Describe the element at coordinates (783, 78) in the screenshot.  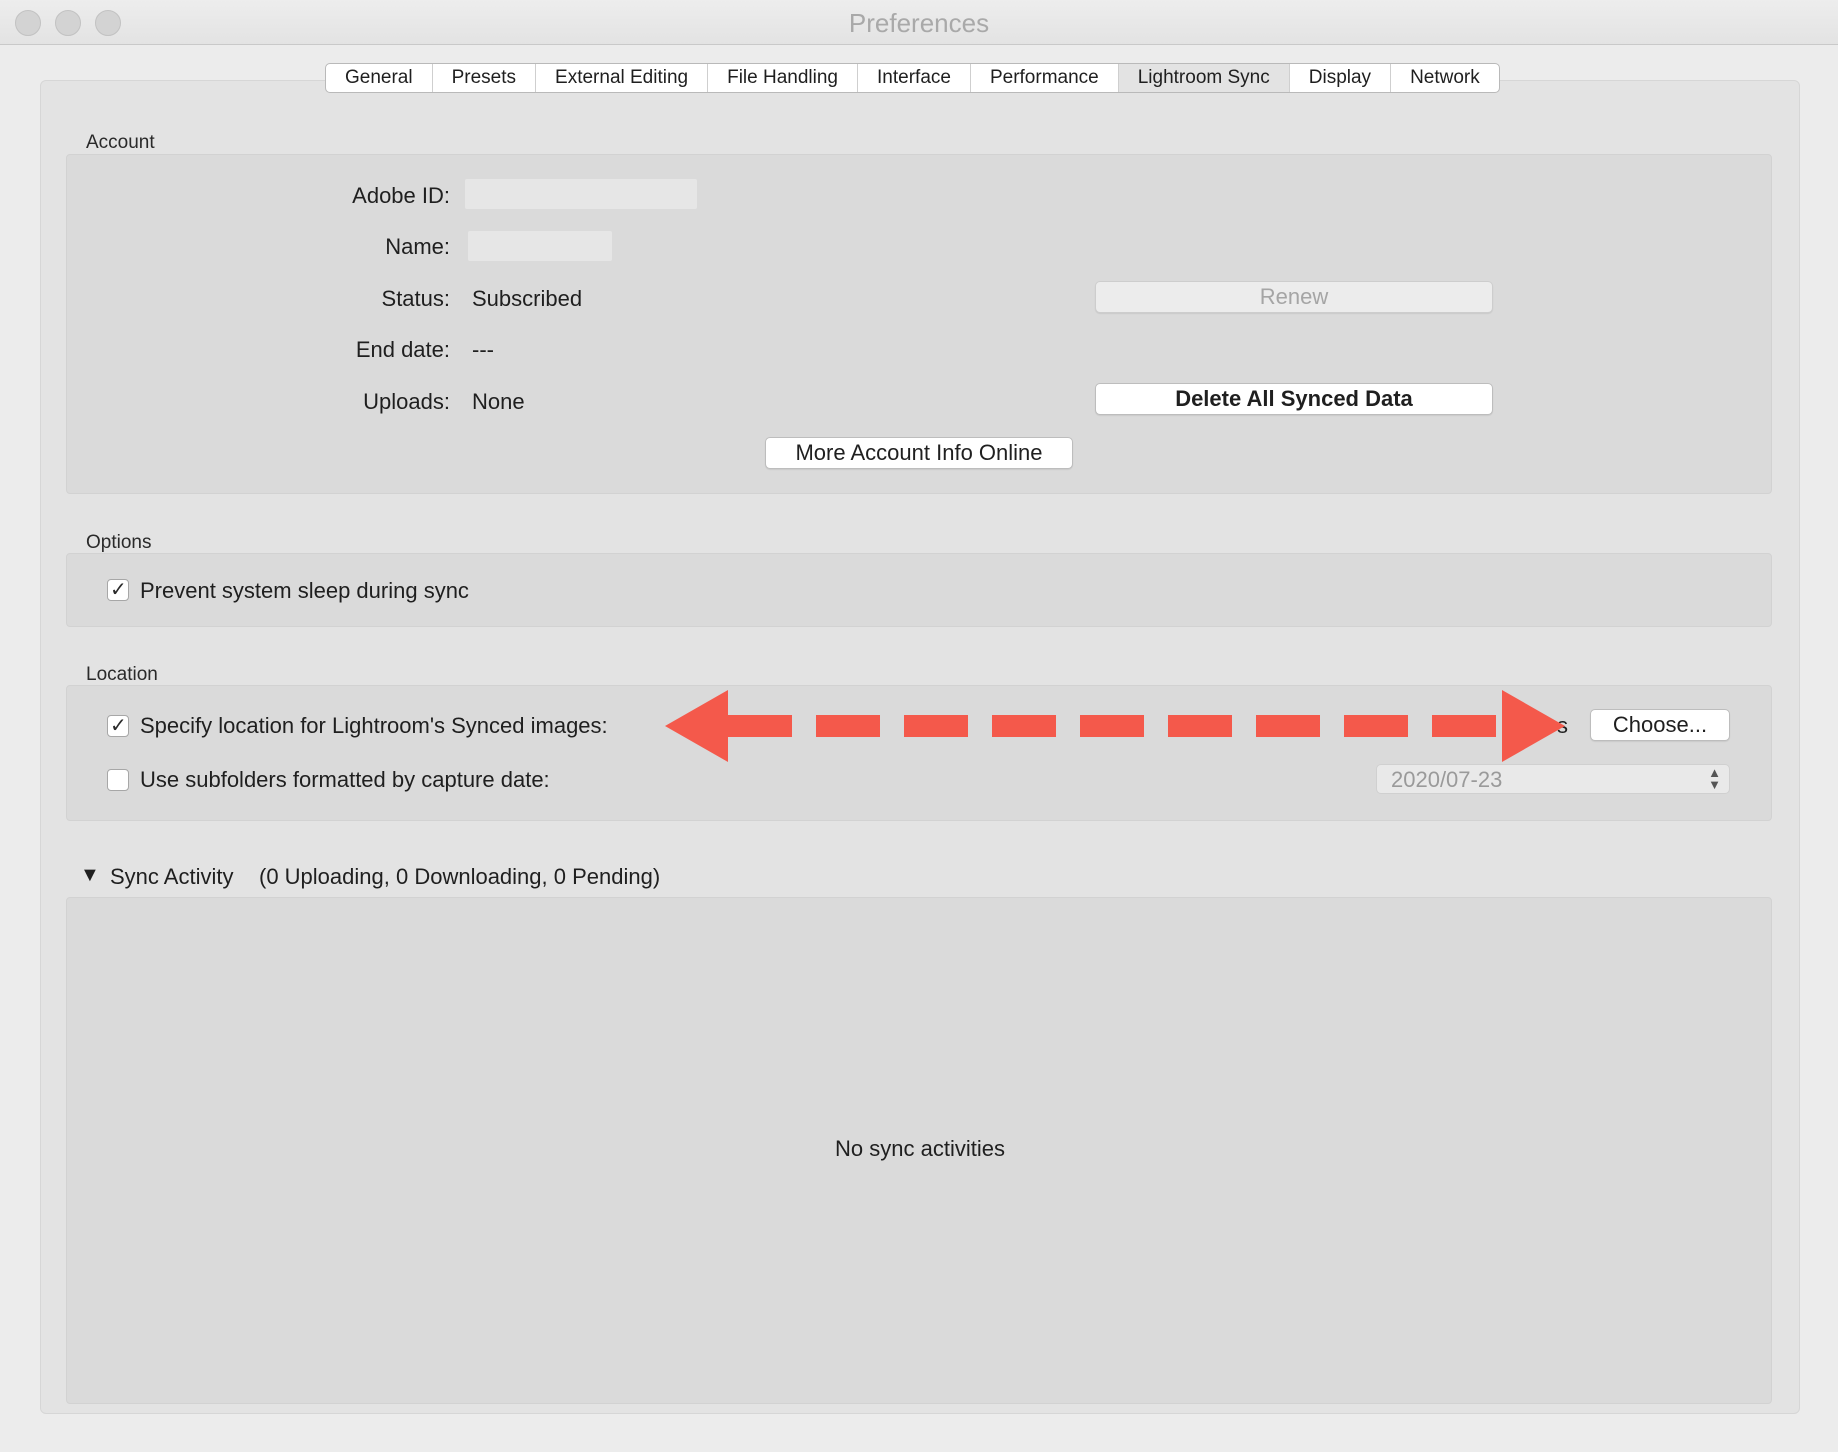
I see `tab-file-handling: File Handling` at that location.